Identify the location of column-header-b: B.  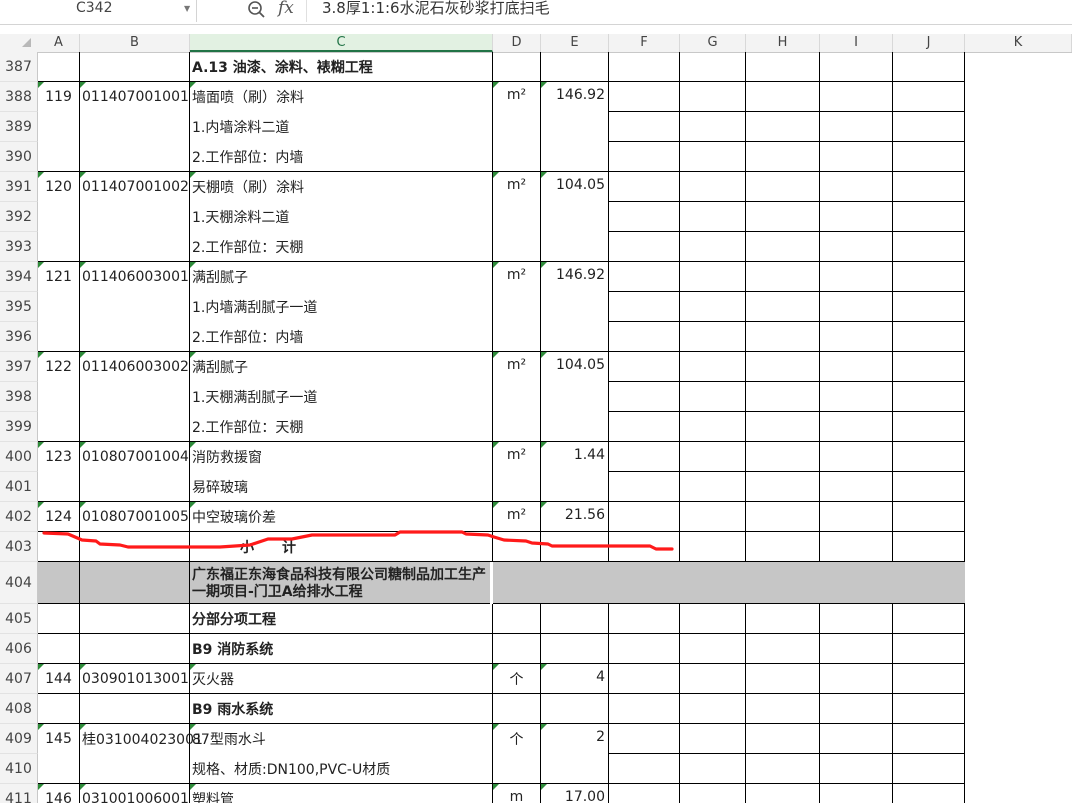
(135, 43).